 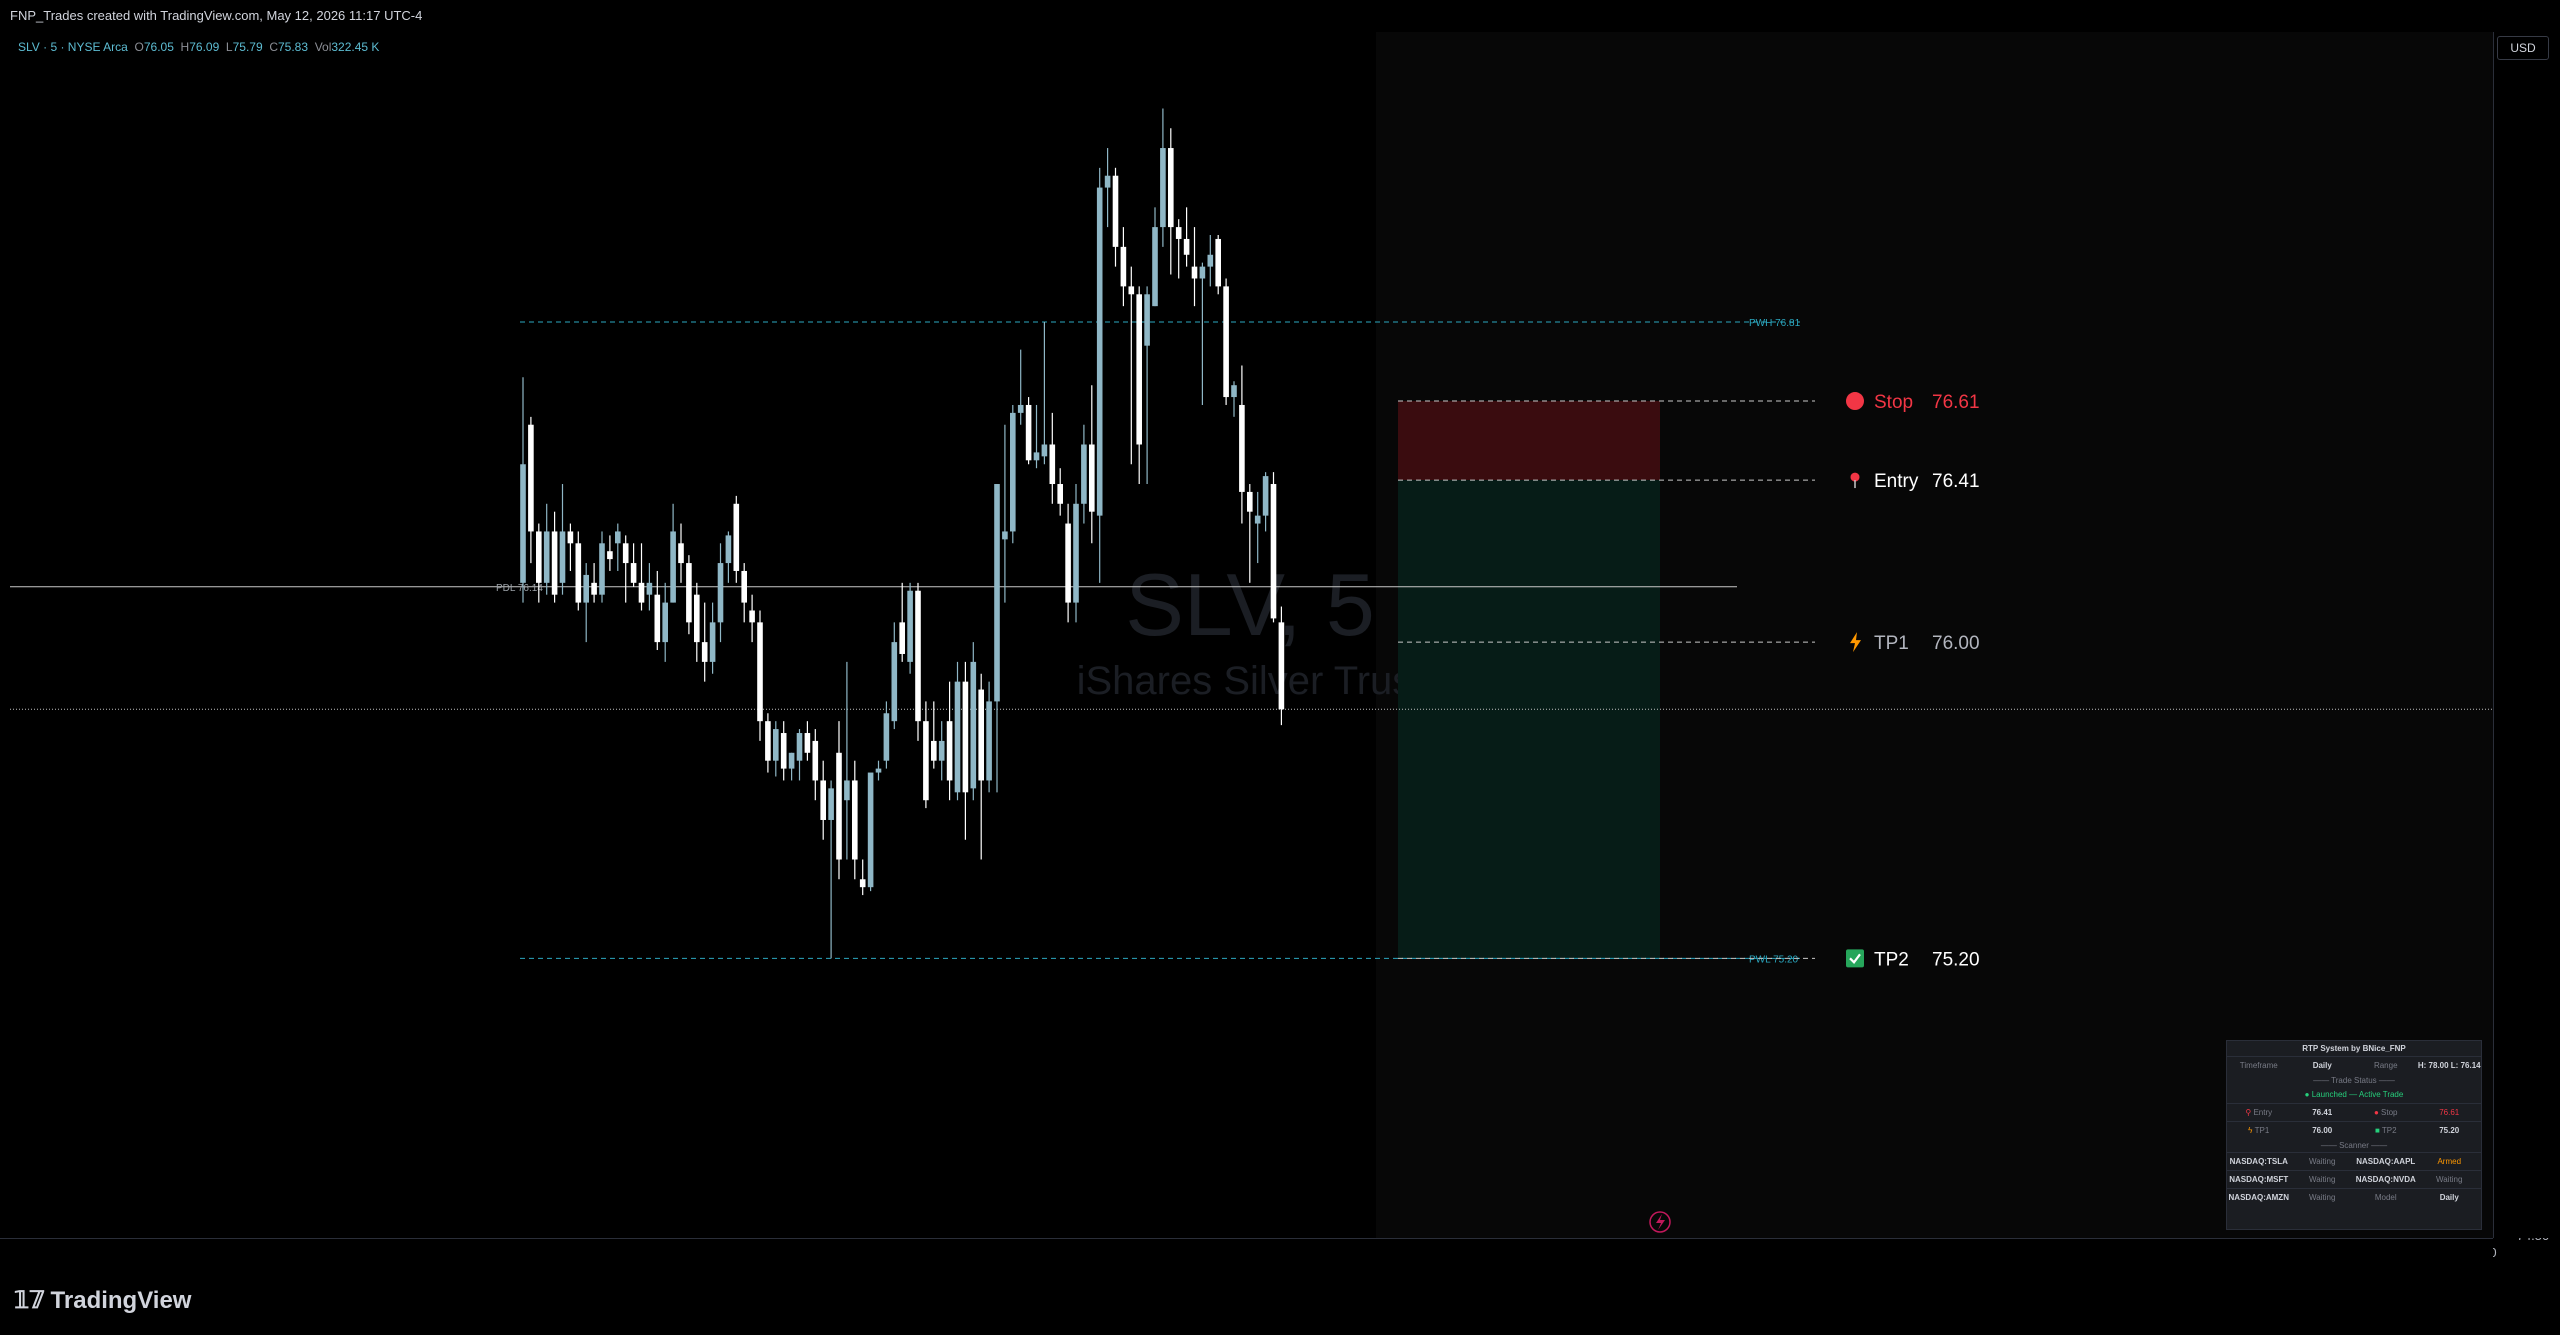 What do you see at coordinates (2322, 1065) in the screenshot?
I see `timeframe-value: Daily` at bounding box center [2322, 1065].